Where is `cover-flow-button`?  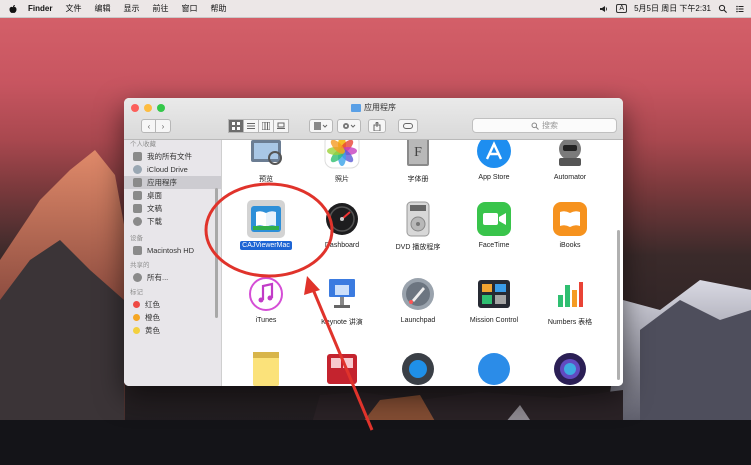
cover-flow-button is located at coordinates (281, 126).